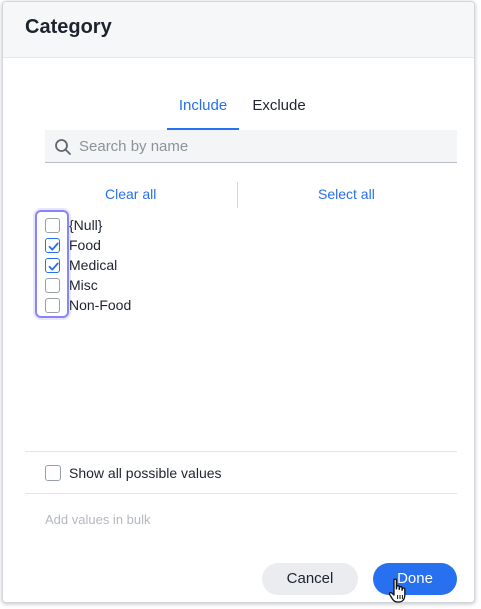 This screenshot has height=609, width=481. I want to click on search-input, so click(264, 146).